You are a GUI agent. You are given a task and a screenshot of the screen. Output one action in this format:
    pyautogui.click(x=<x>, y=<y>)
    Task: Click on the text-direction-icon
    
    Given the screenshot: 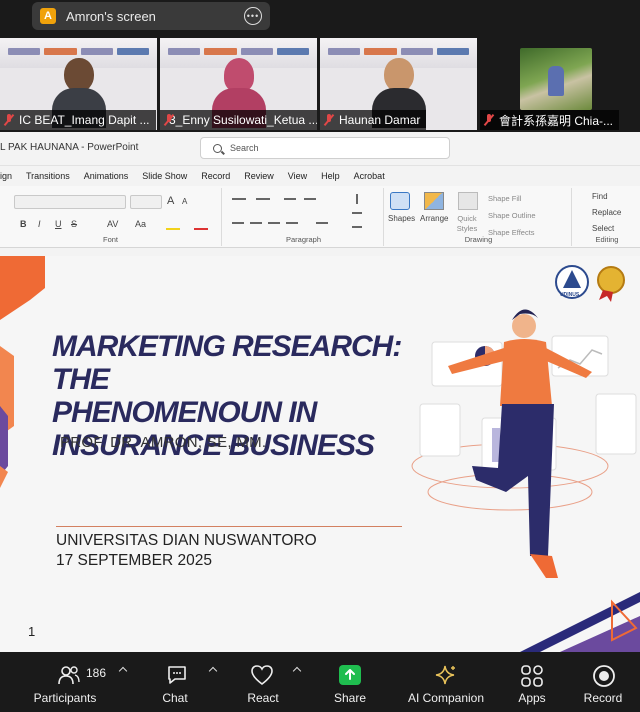 What is the action you would take?
    pyautogui.click(x=357, y=213)
    